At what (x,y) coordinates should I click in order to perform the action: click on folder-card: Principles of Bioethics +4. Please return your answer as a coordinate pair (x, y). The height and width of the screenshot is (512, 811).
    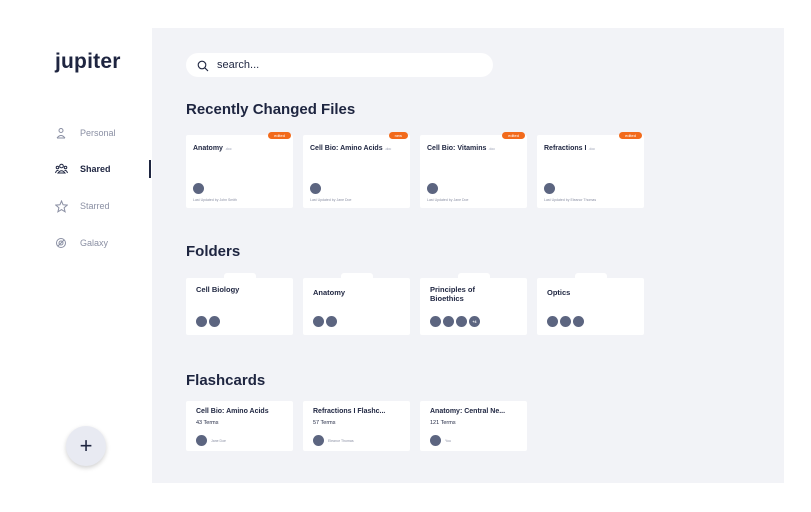
    Looking at the image, I should click on (473, 304).